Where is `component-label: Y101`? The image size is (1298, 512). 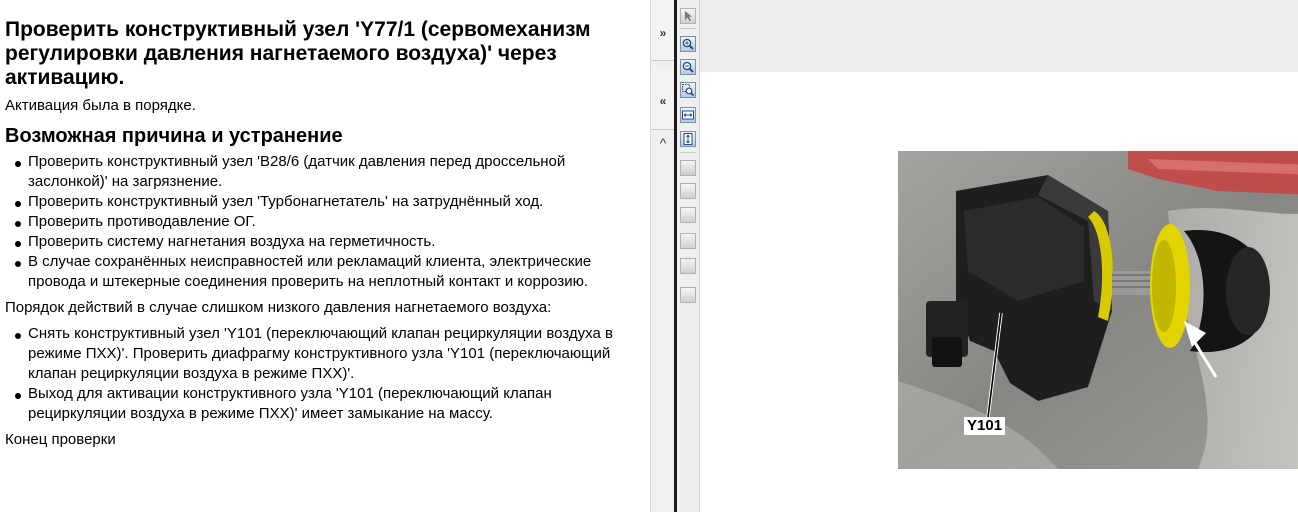 component-label: Y101 is located at coordinates (985, 426).